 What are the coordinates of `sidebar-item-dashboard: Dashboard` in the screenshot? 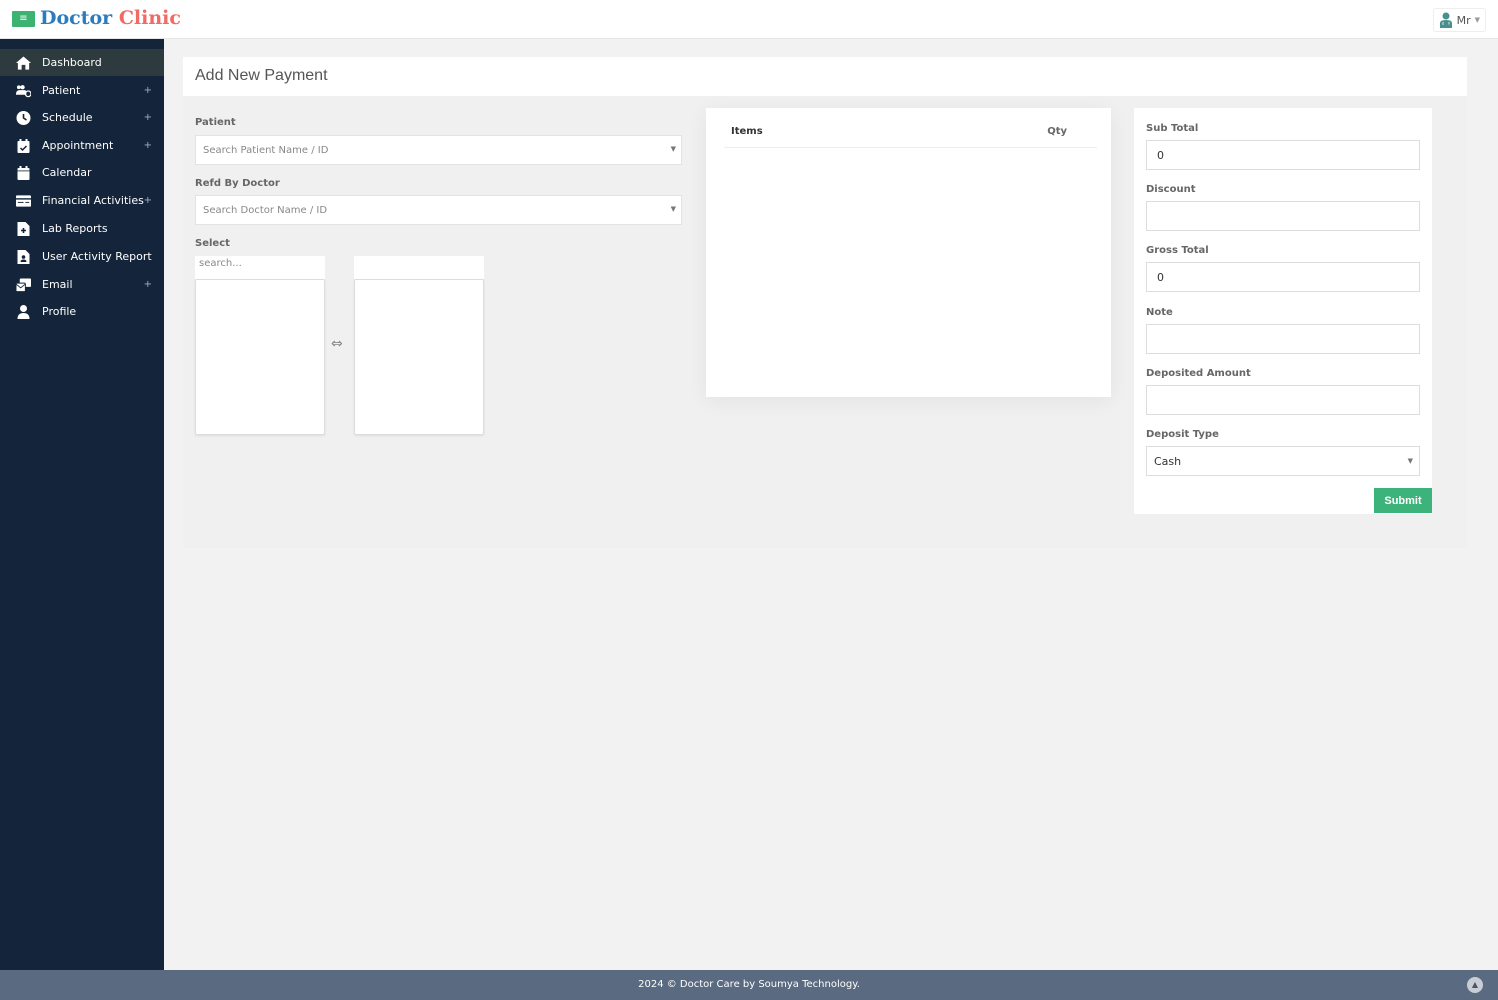 It's located at (82, 62).